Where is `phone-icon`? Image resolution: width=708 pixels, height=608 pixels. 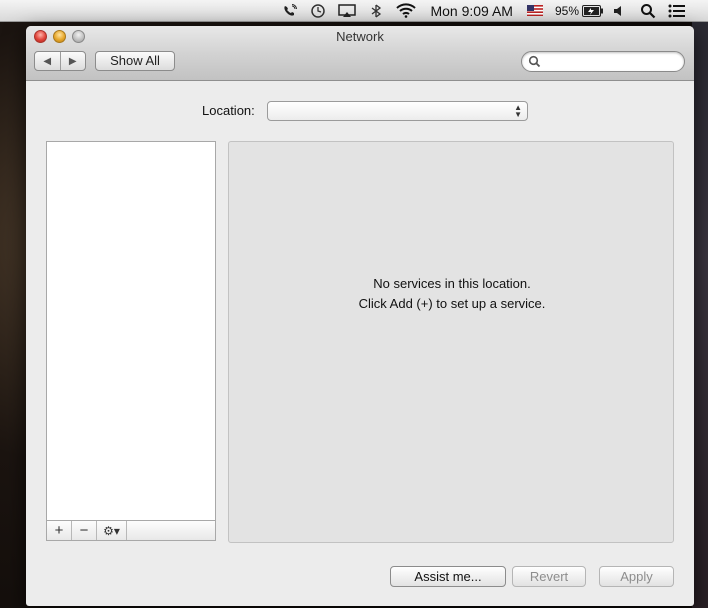
phone-icon is located at coordinates (290, 11).